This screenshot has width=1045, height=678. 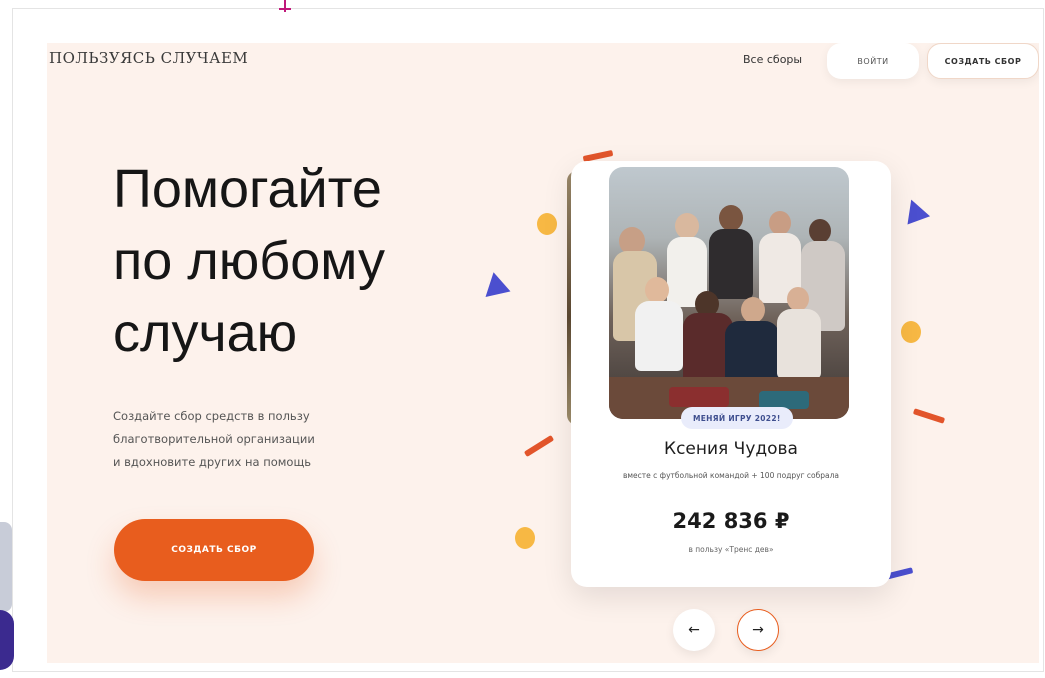 I want to click on arrow-left-icon: ←, so click(x=694, y=630).